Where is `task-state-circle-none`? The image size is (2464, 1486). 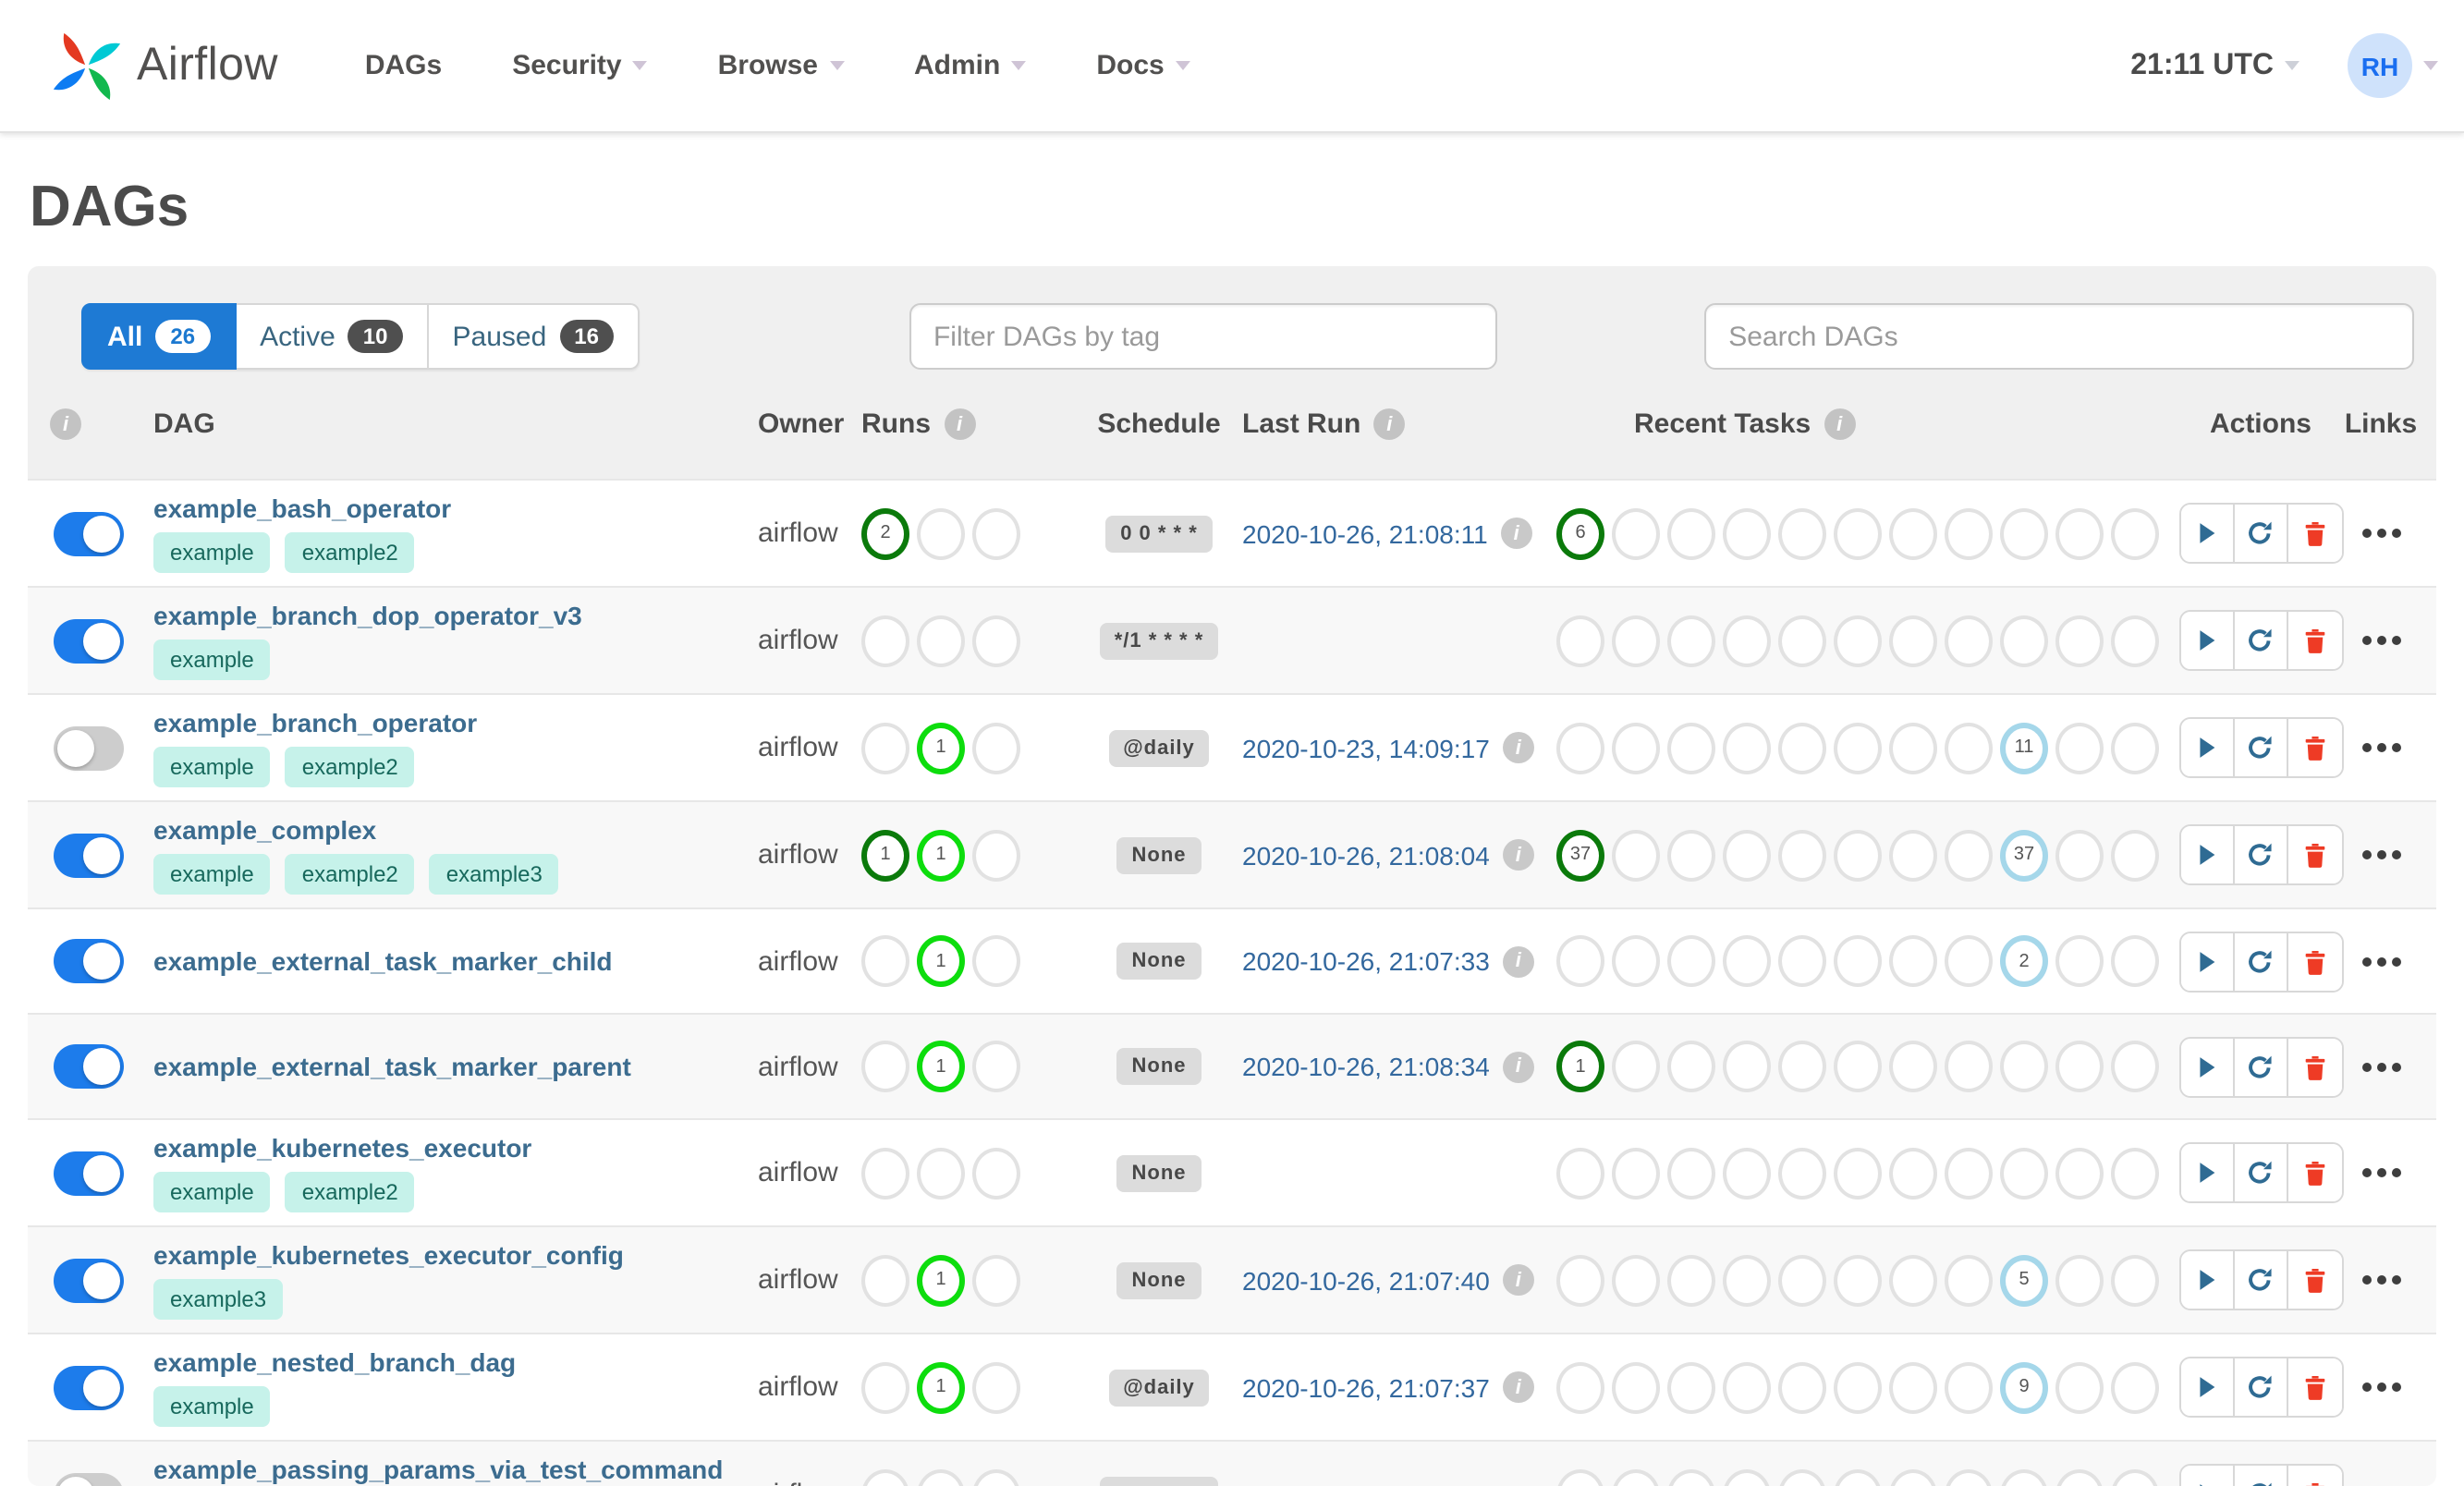
task-state-circle-none is located at coordinates (2024, 1173).